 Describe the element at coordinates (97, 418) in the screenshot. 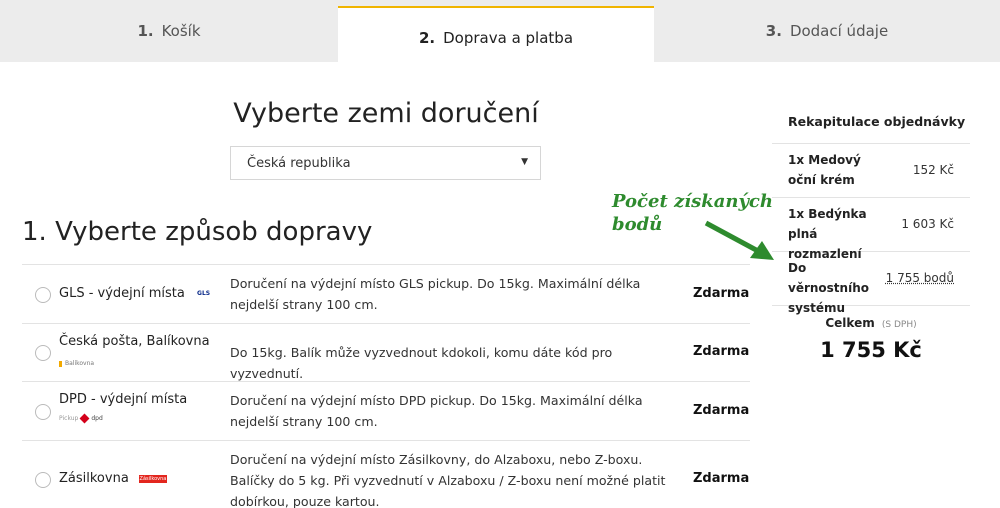

I see `dpd-logo-text: dpd` at that location.